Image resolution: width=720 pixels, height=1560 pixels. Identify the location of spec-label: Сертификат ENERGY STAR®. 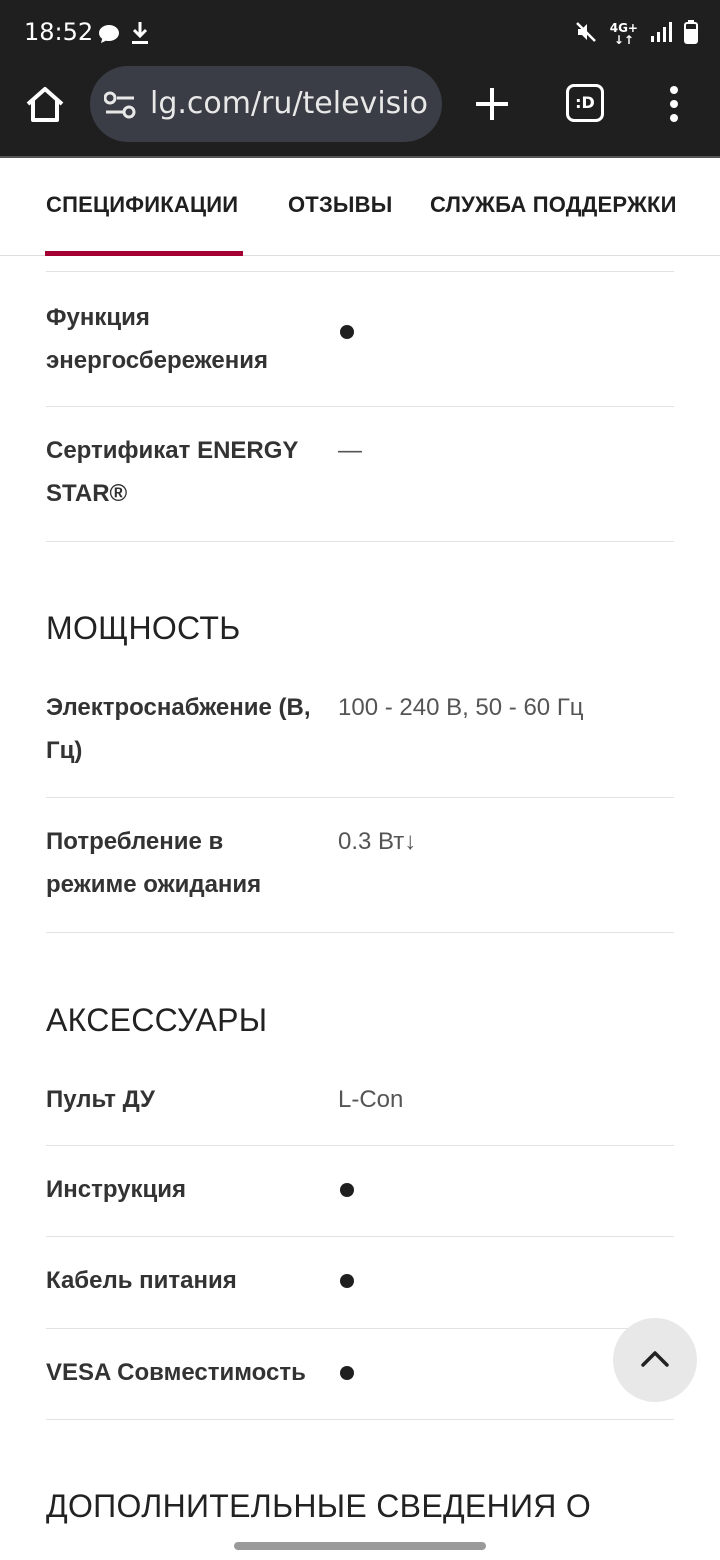
(172, 472).